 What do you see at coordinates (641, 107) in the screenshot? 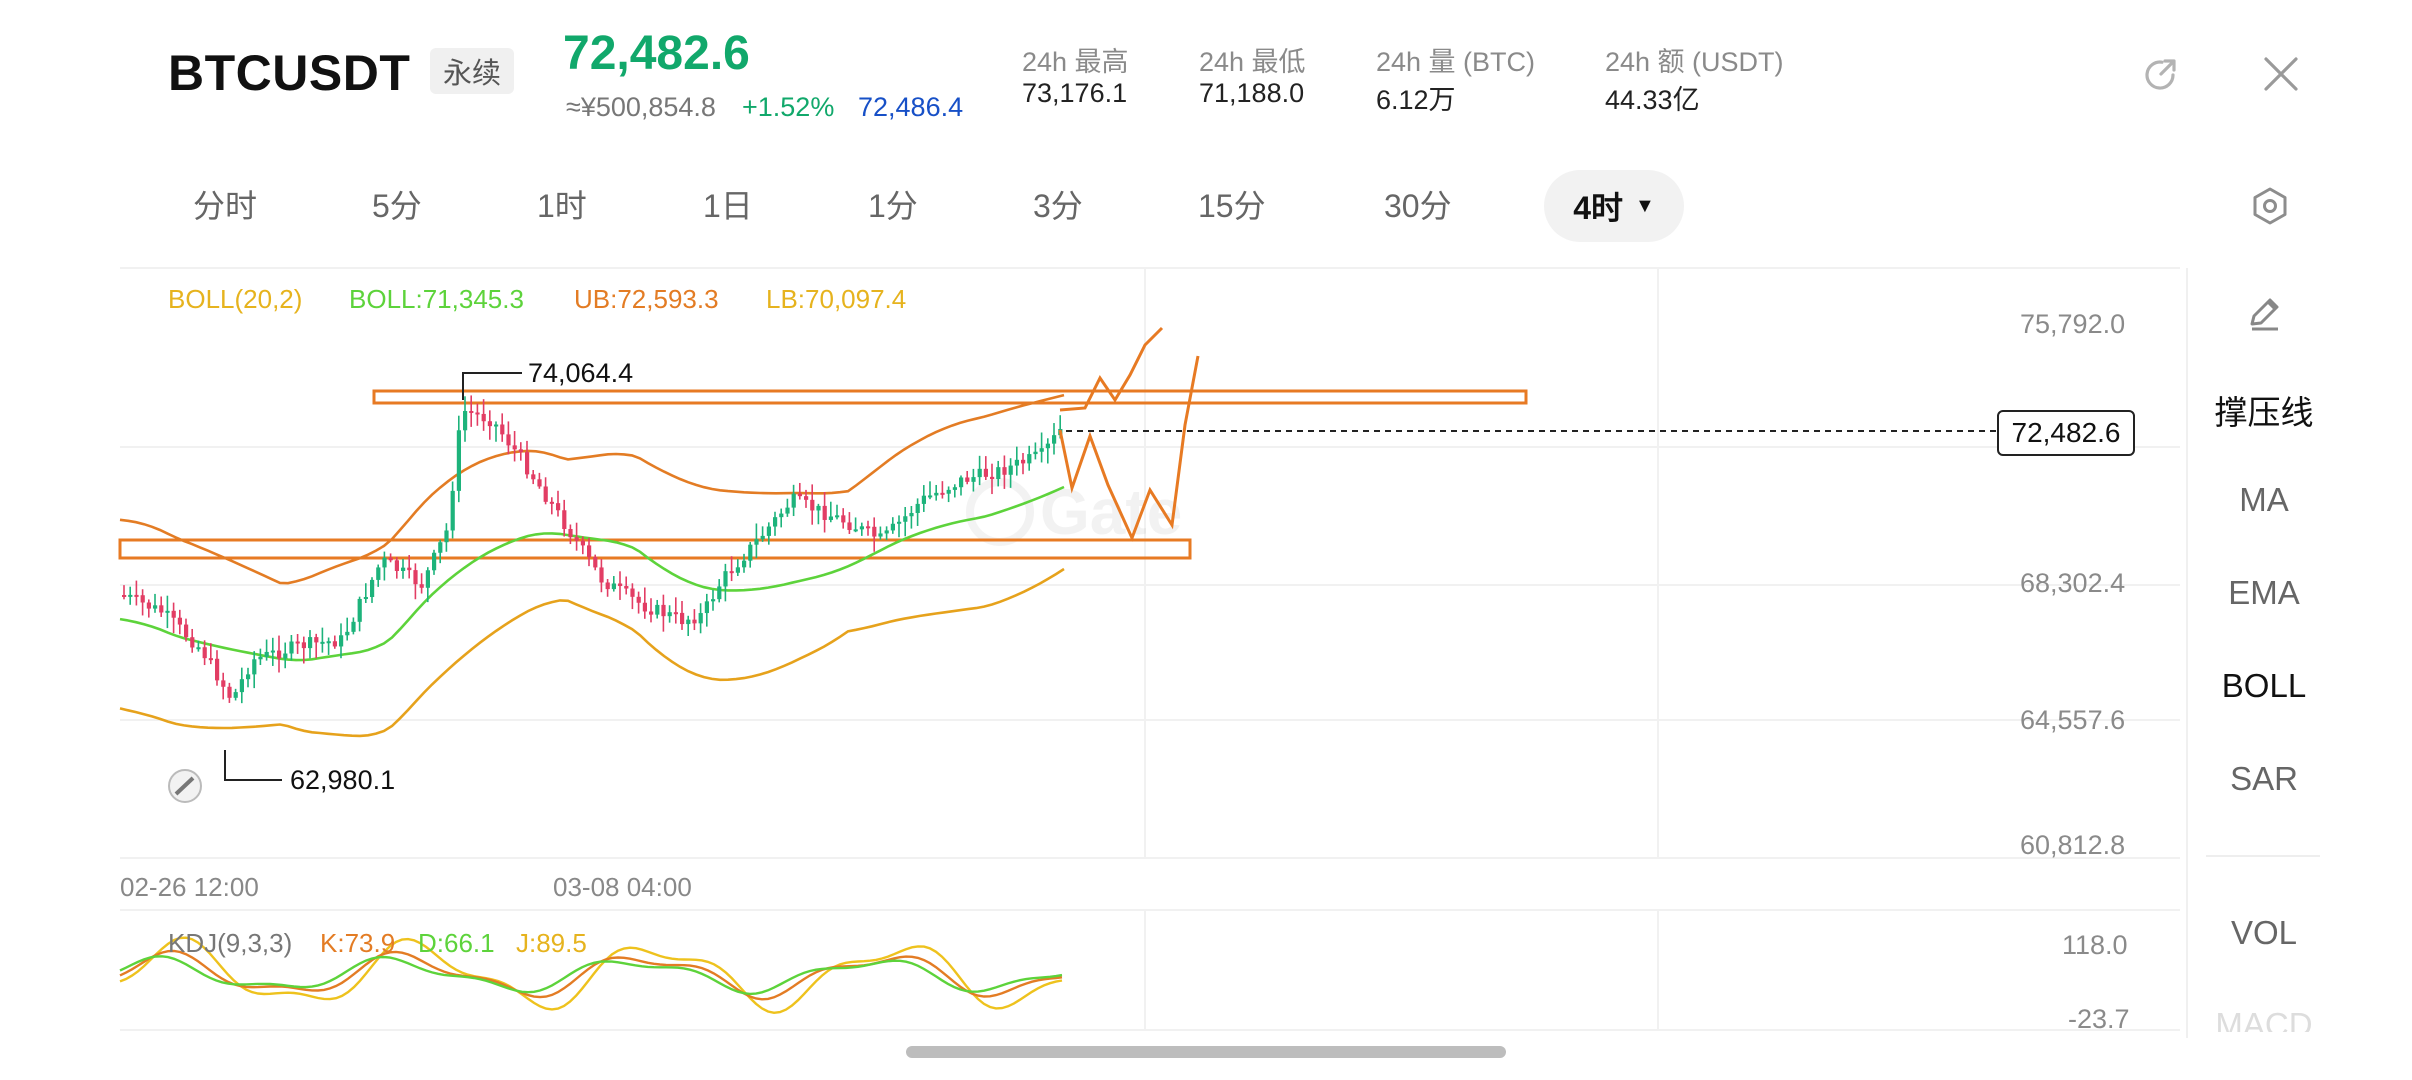
I see `cny-price: ≈¥500,854.8` at bounding box center [641, 107].